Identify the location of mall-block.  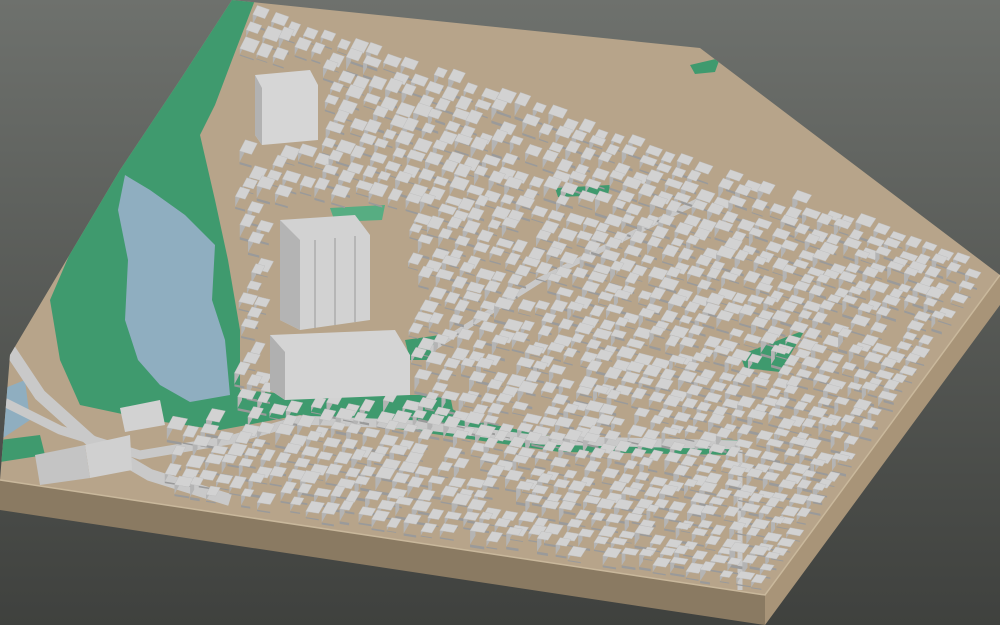
(340, 365).